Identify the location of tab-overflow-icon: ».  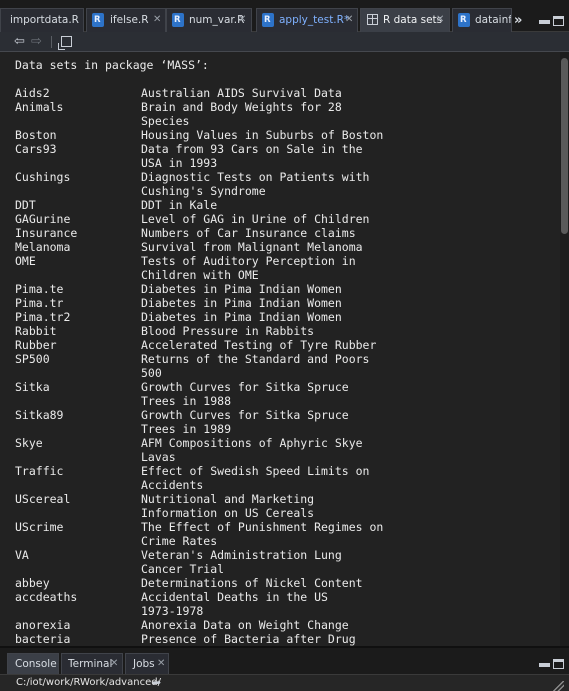
(518, 20).